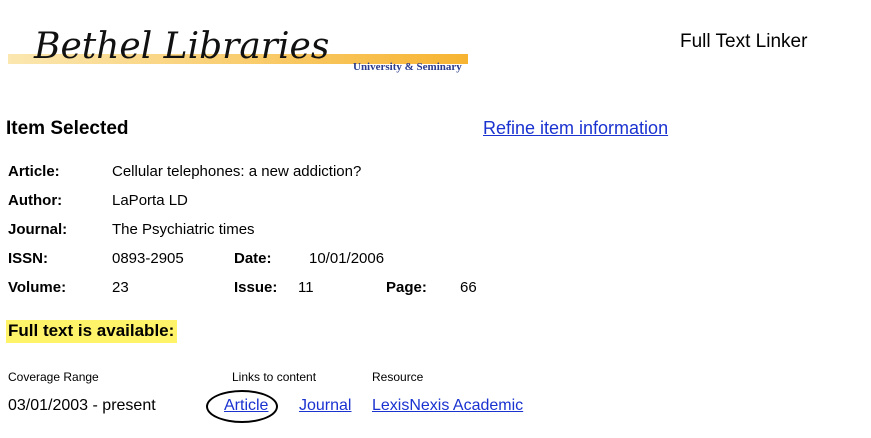 The image size is (871, 438). I want to click on date-label: Date:, so click(253, 258).